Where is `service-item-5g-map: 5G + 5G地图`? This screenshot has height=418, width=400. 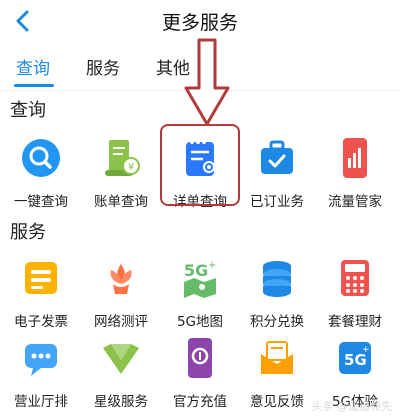 service-item-5g-map: 5G + 5G地图 is located at coordinates (200, 292).